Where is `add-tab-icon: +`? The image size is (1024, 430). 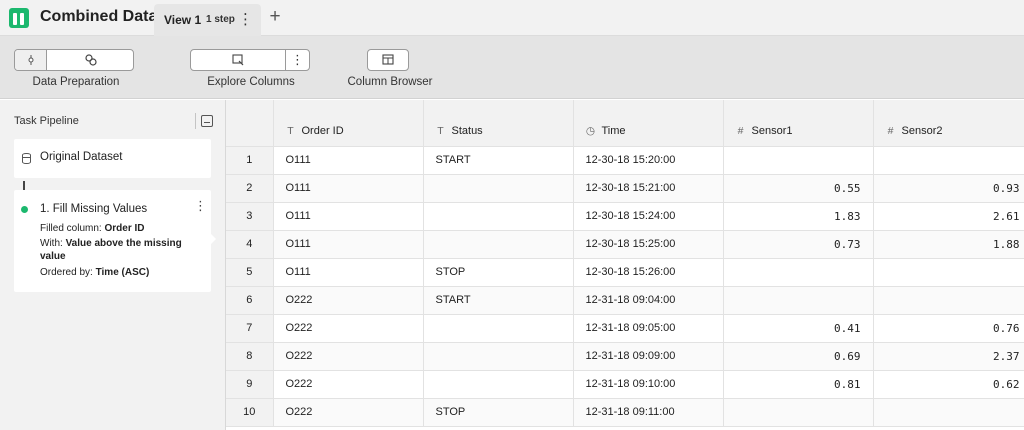 add-tab-icon: + is located at coordinates (275, 17).